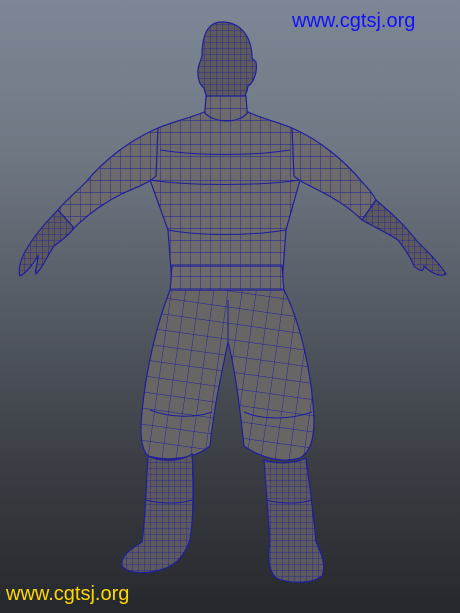  Describe the element at coordinates (225, 198) in the screenshot. I see `torso-mesh` at that location.